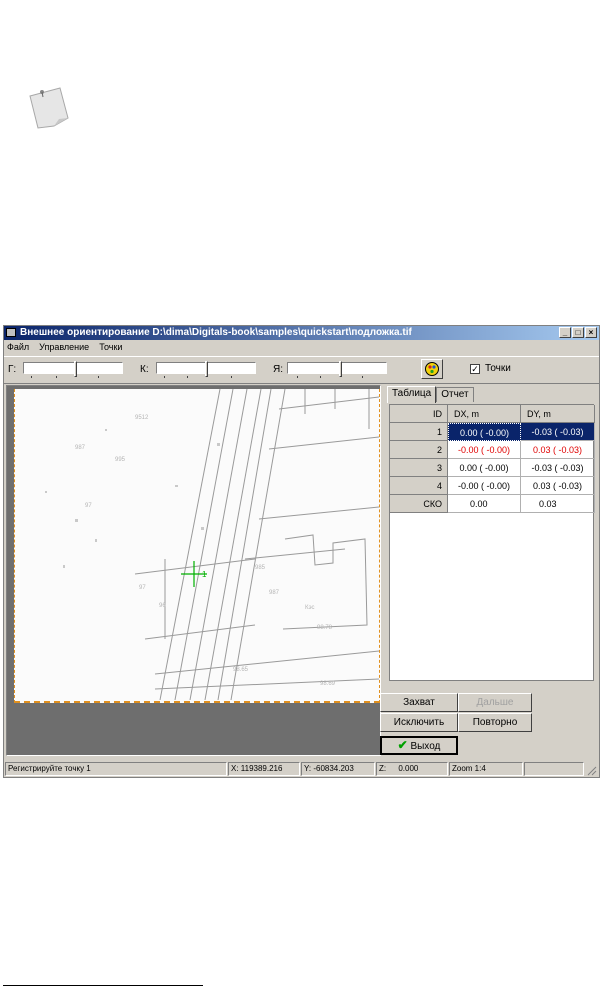 This screenshot has width=602, height=989. I want to click on svg-text: Кэс, so click(310, 608).